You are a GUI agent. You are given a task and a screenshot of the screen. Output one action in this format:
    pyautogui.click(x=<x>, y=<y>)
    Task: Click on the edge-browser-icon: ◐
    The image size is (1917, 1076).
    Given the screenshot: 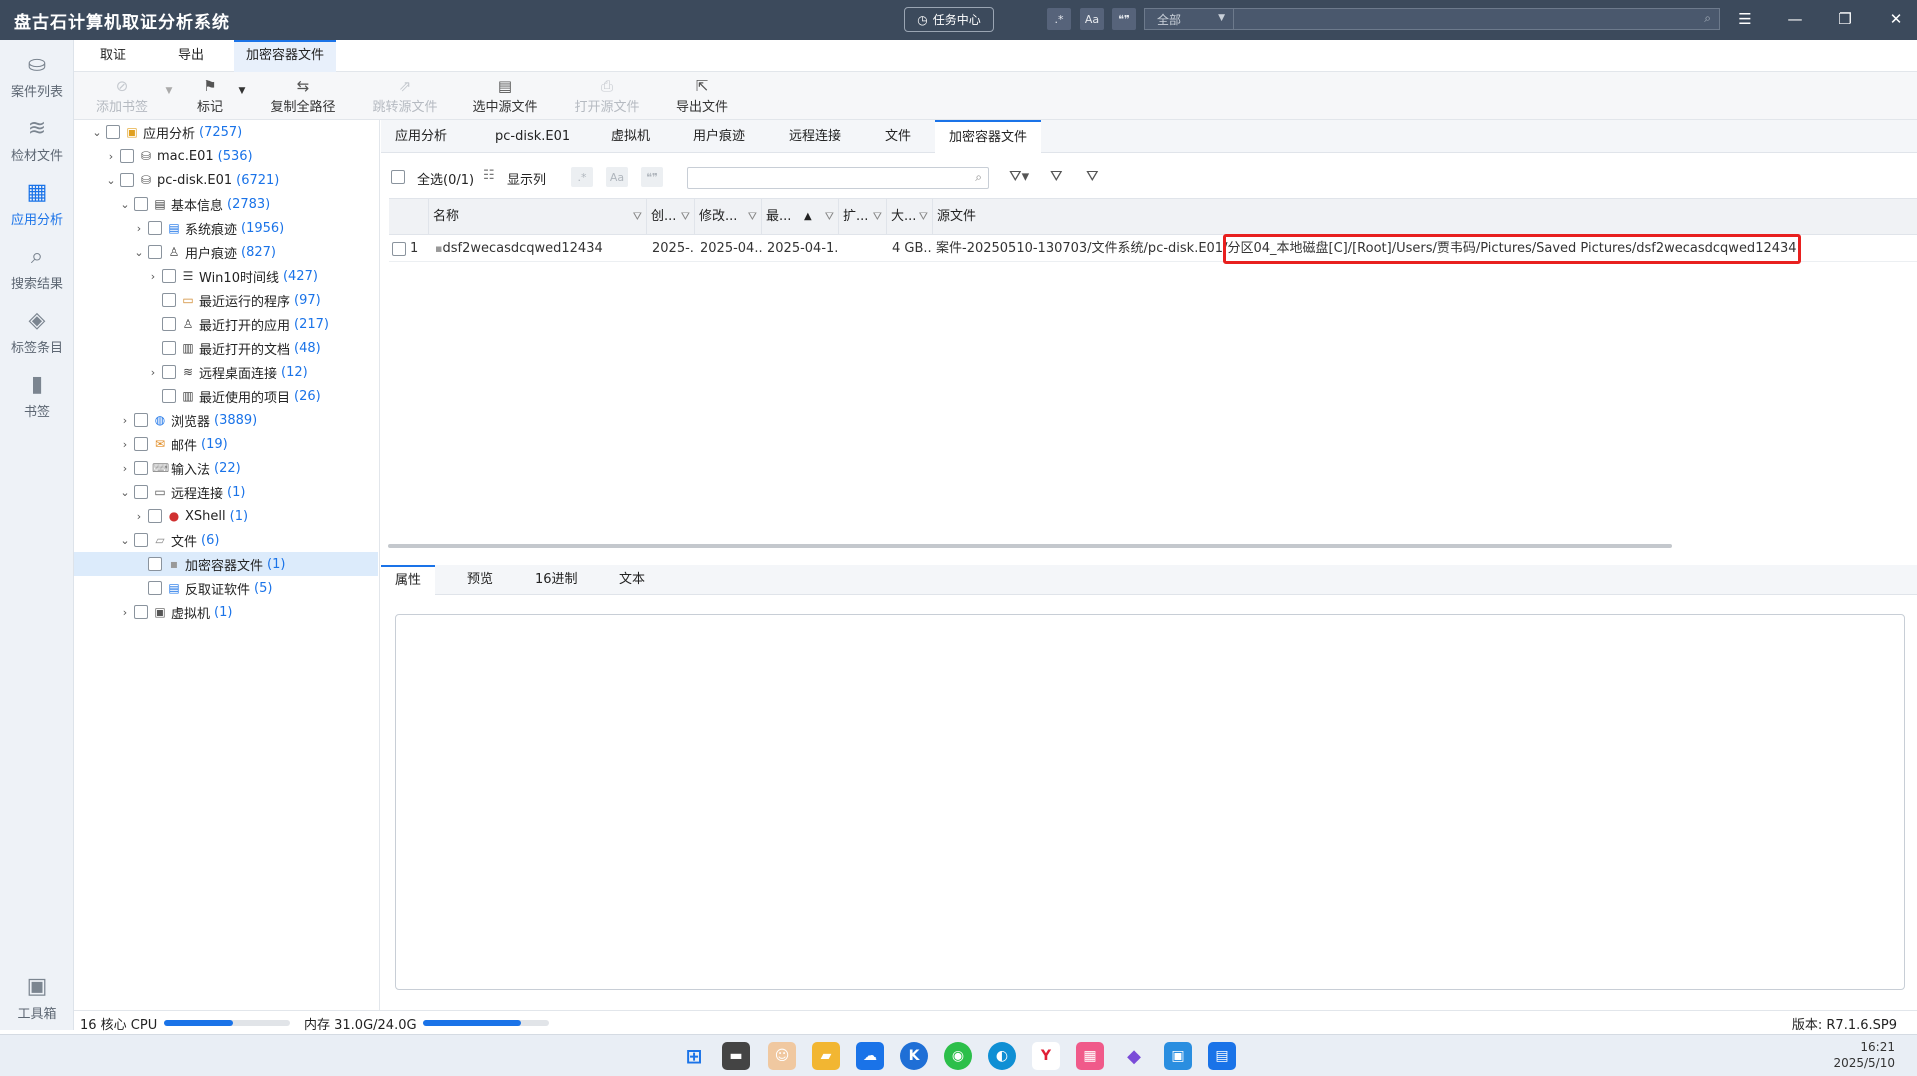 What is the action you would take?
    pyautogui.click(x=1002, y=1056)
    